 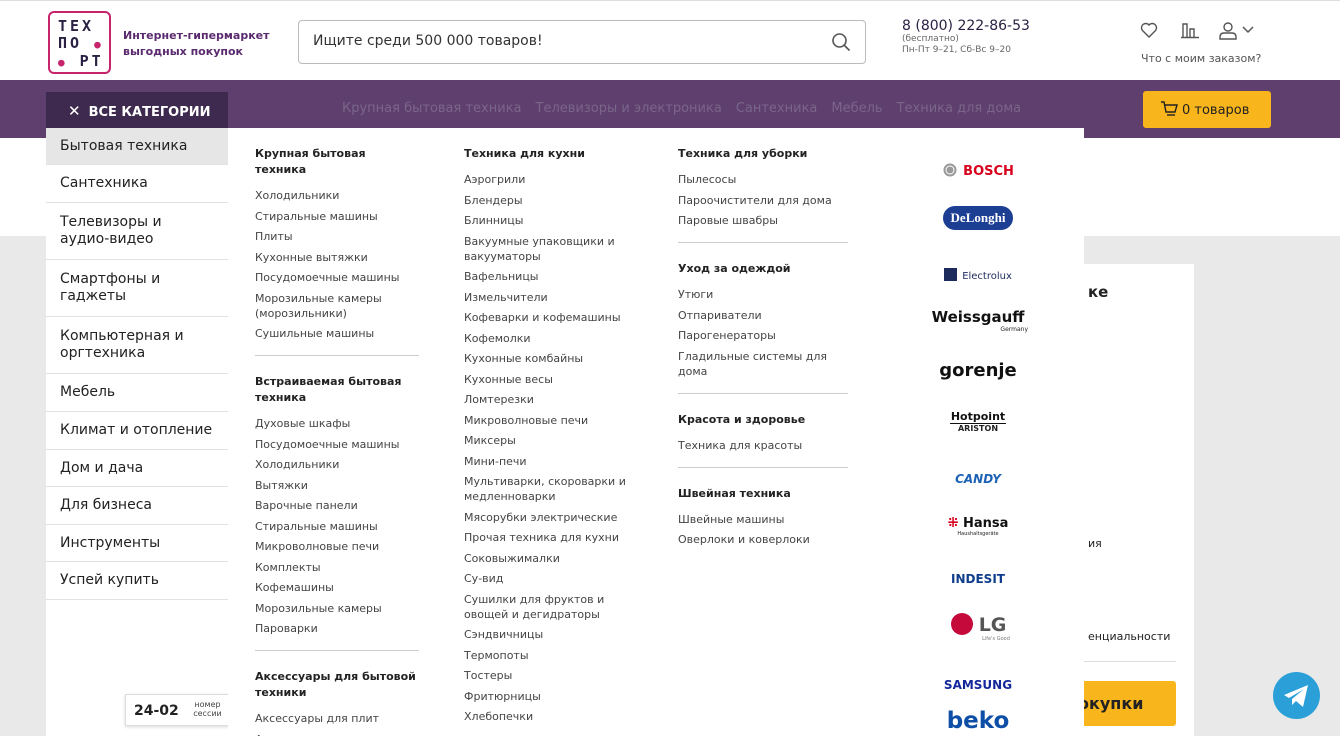 I want to click on menu-link: Мясорубки электрические, so click(x=551, y=517).